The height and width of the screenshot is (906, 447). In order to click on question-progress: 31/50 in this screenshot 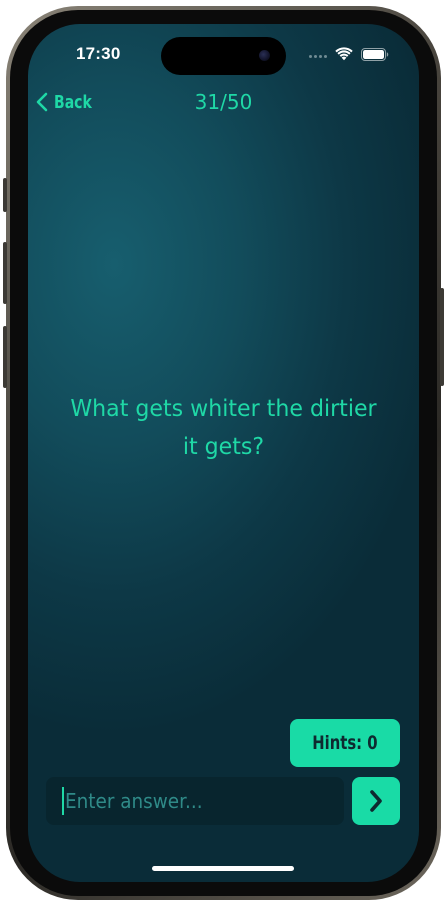, I will do `click(223, 102)`.